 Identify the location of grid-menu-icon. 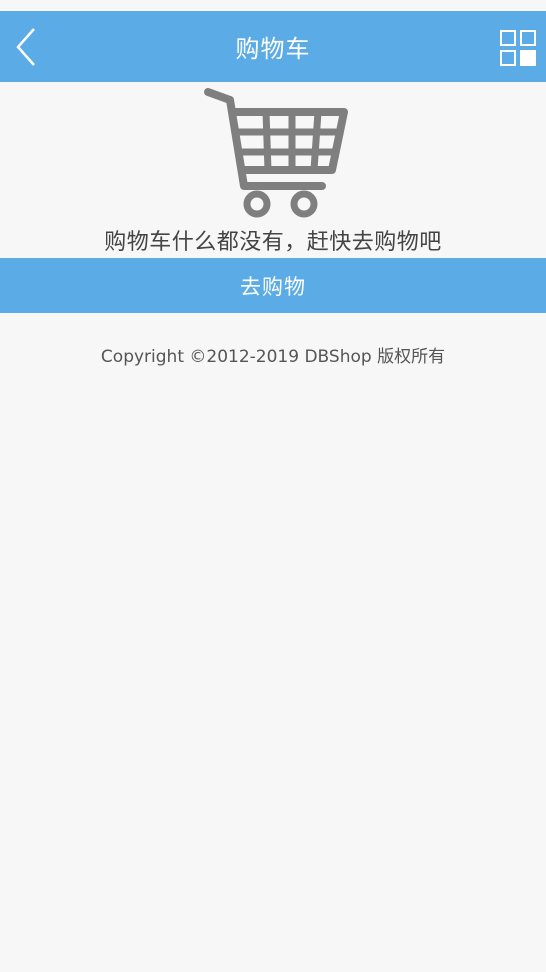
(518, 48).